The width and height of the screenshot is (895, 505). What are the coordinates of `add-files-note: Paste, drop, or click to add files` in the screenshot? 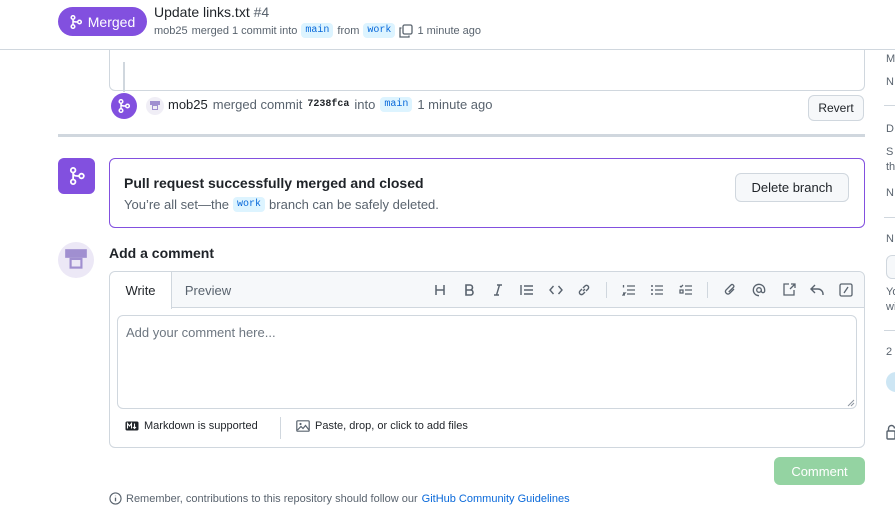 It's located at (382, 426).